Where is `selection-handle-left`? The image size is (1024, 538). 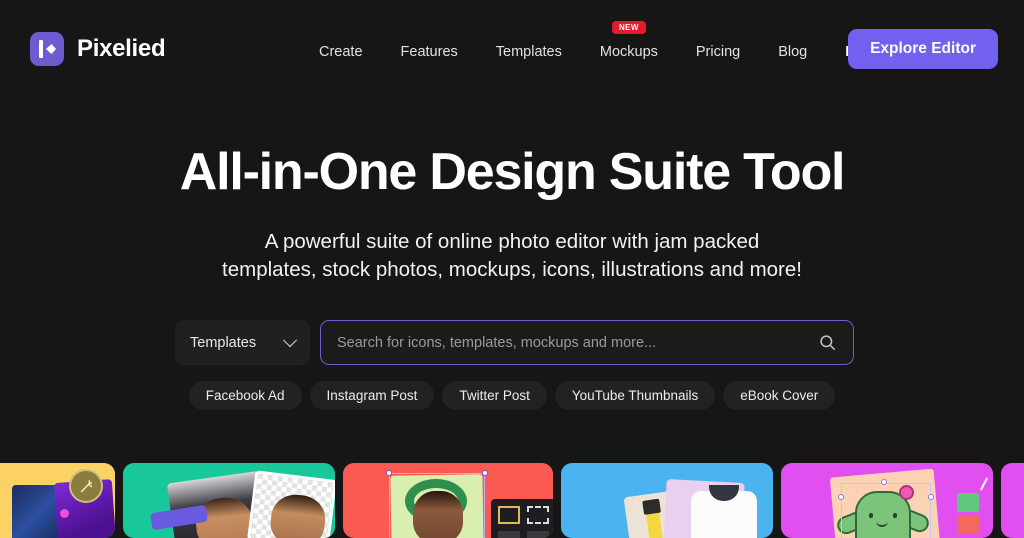
selection-handle-left is located at coordinates (841, 497).